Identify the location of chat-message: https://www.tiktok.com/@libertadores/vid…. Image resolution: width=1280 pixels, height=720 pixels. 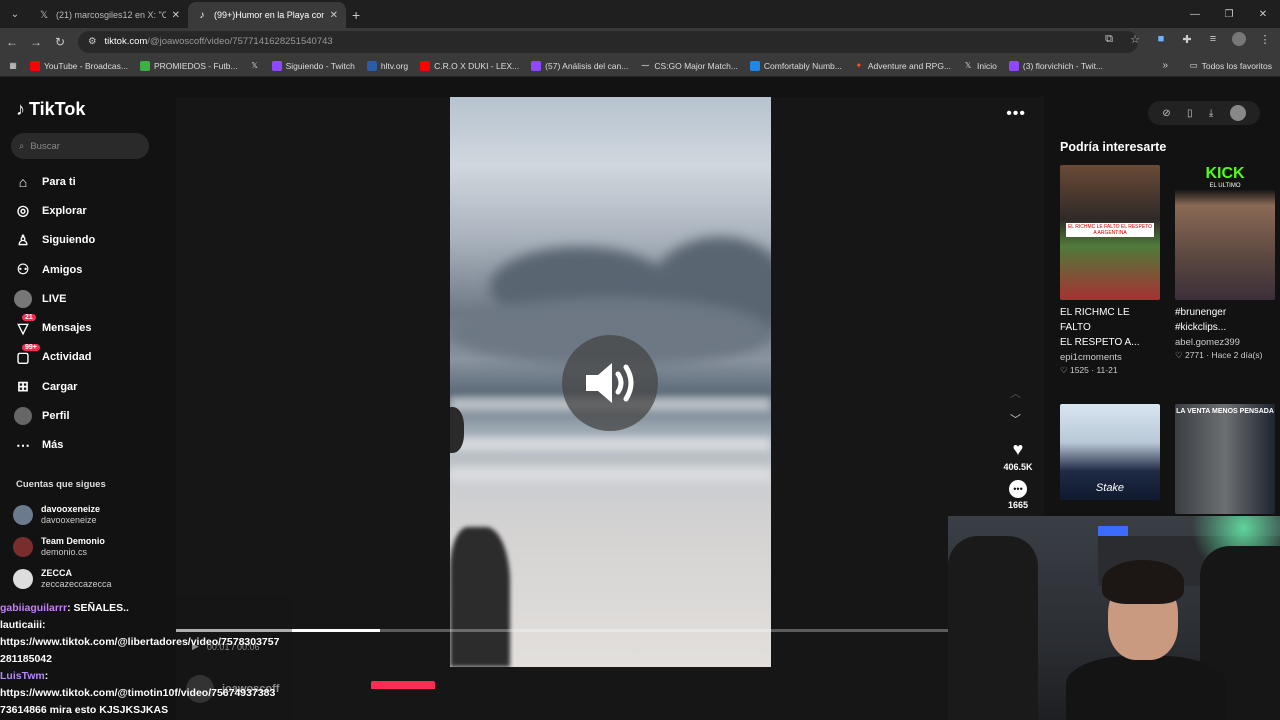
(140, 642).